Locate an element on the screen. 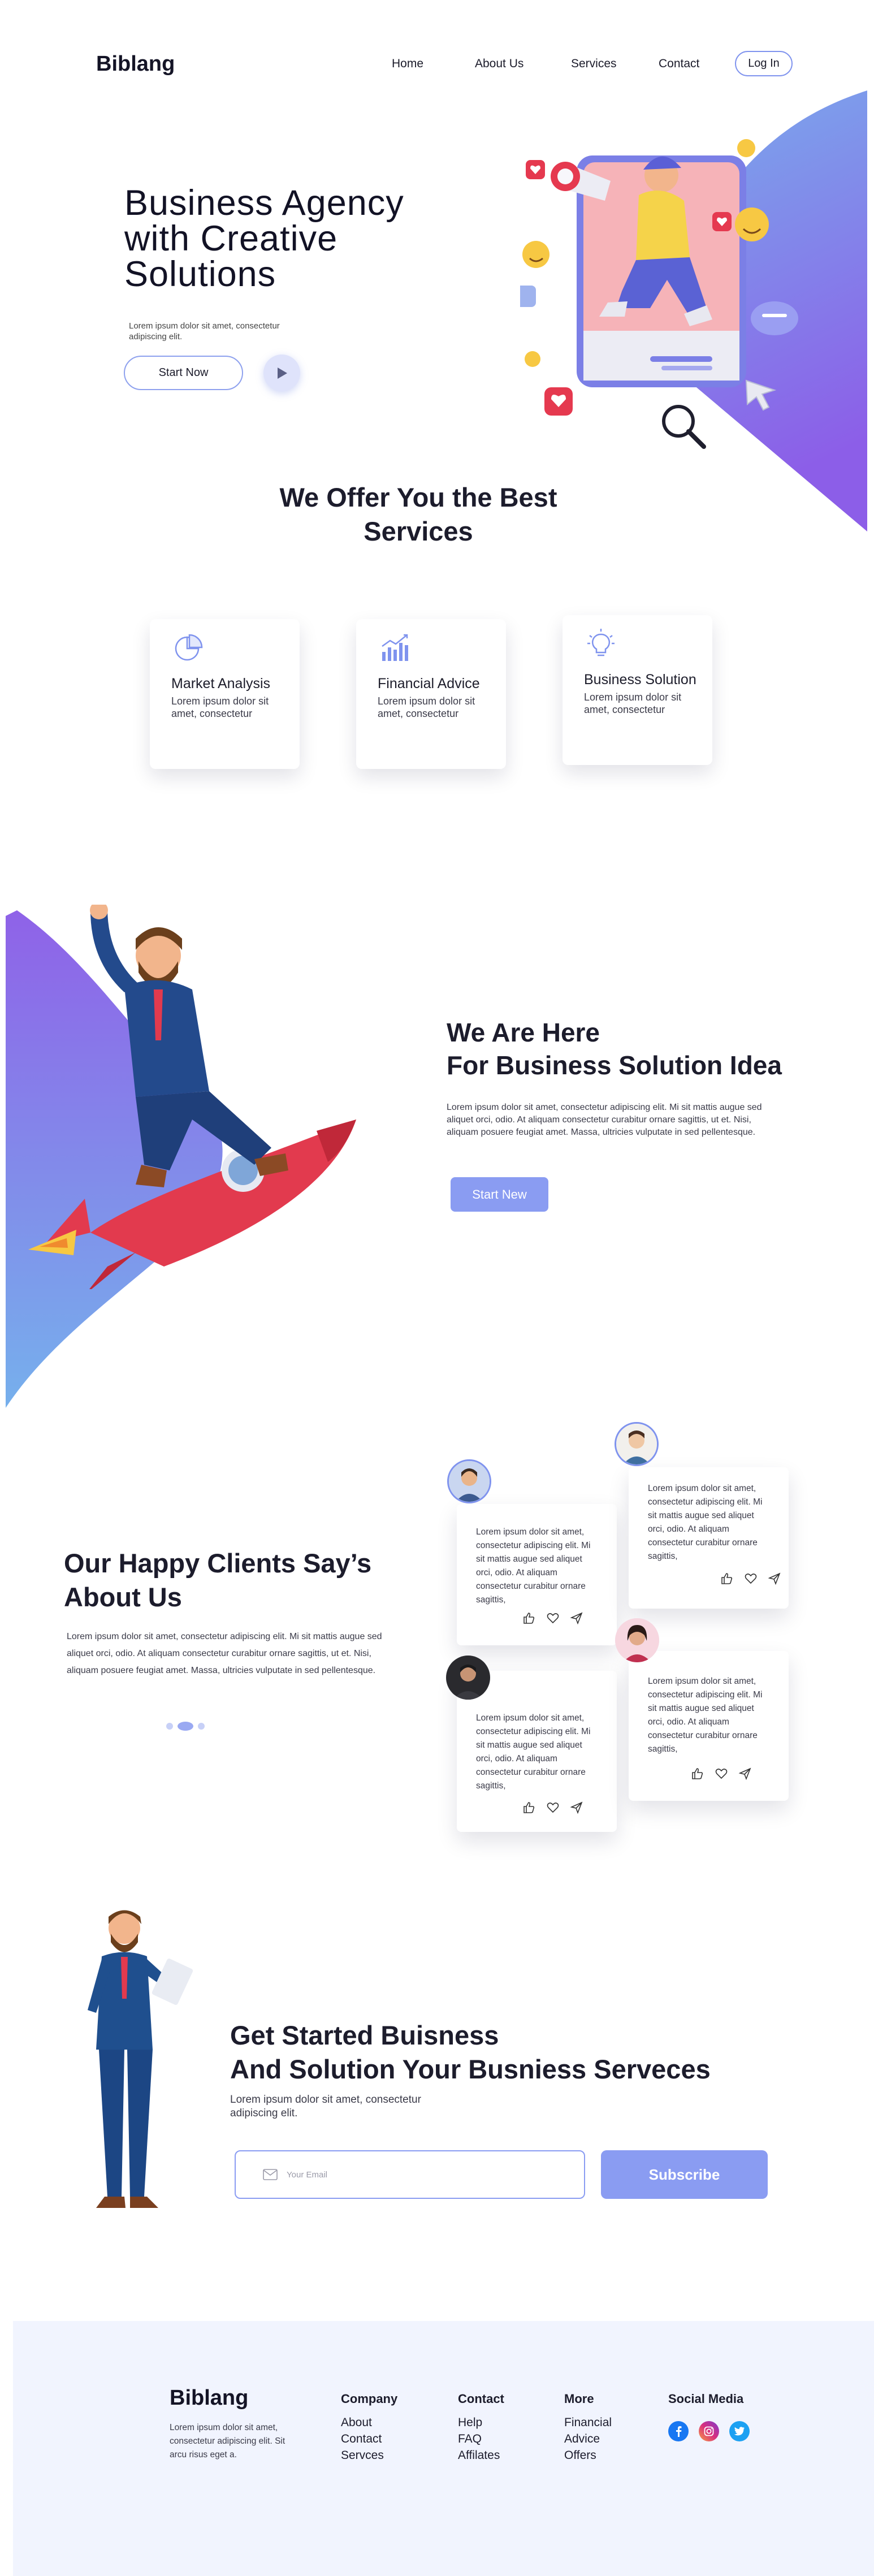 The height and width of the screenshot is (2576, 874). subscribe-title-line2: And Solution Your Busniess Serveces is located at coordinates (470, 2069).